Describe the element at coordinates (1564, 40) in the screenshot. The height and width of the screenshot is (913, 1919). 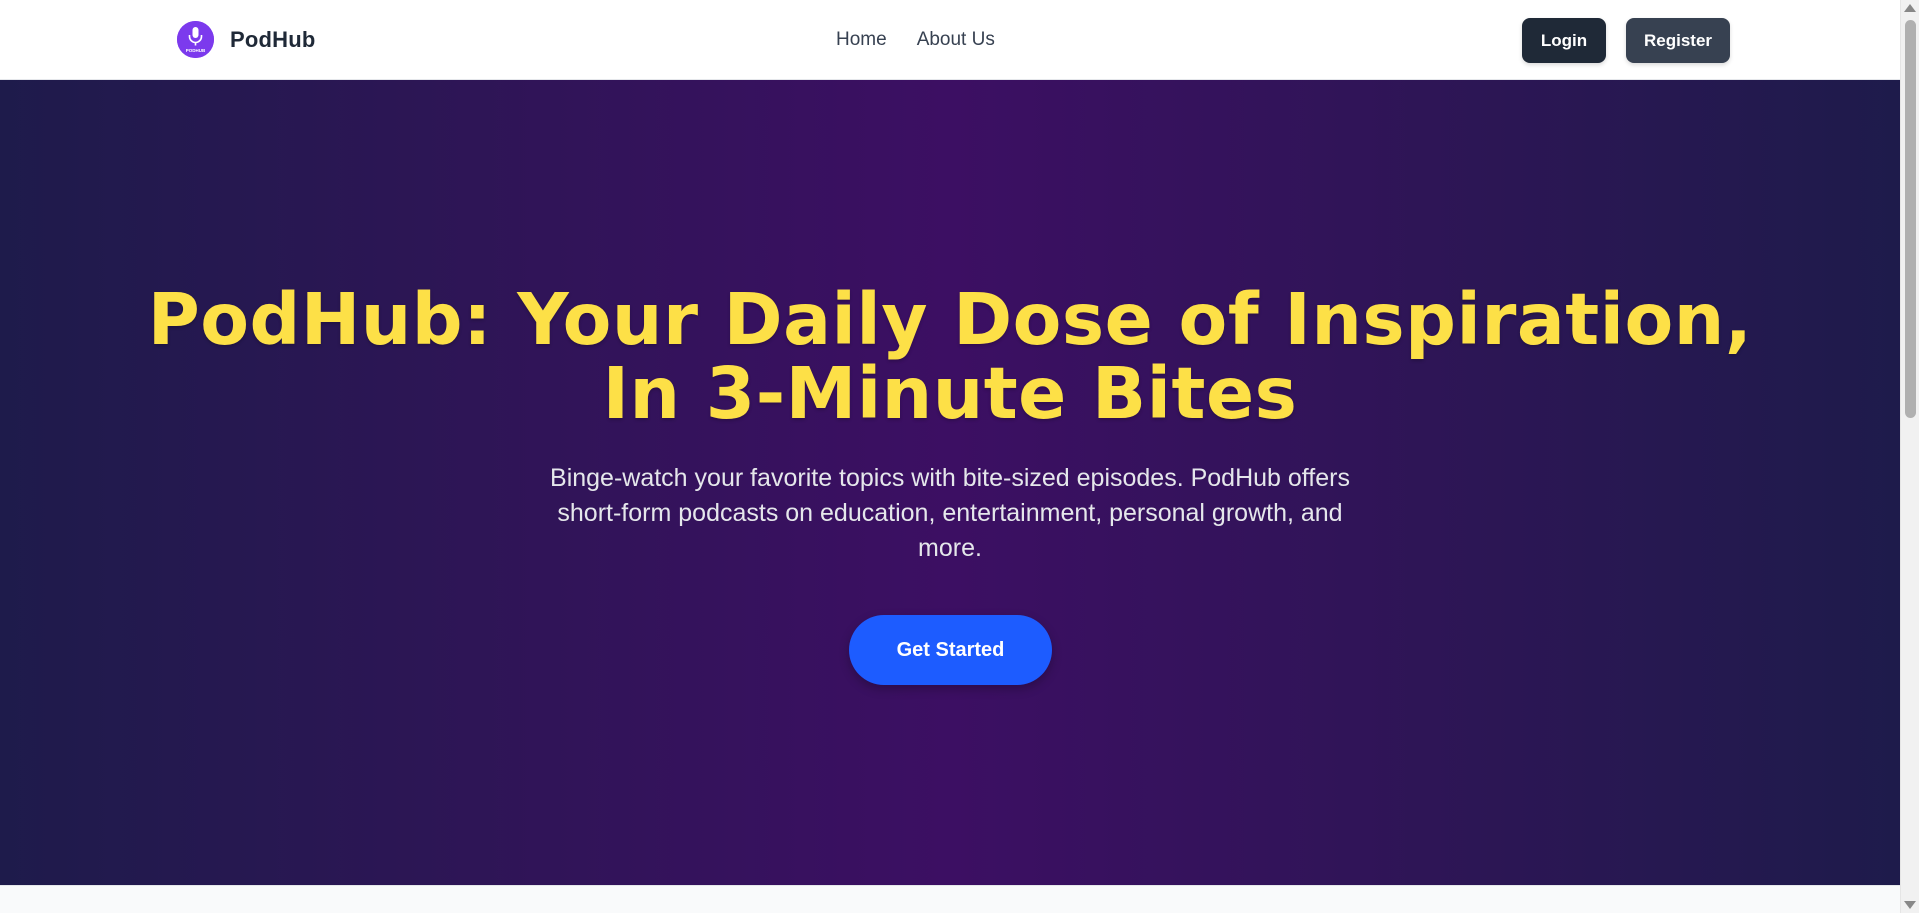
I see `login-button: Login` at that location.